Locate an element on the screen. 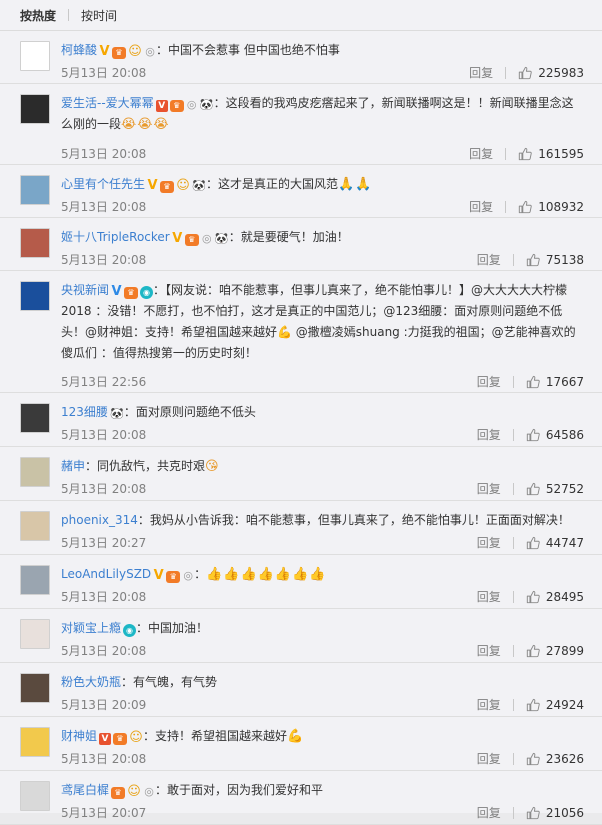 The image size is (602, 825). like-button: 23626 is located at coordinates (555, 759).